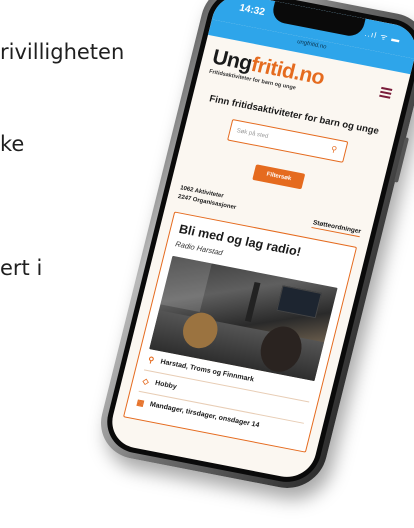 This screenshot has height=528, width=414. I want to click on filter-search-button: Filtersøk, so click(279, 177).